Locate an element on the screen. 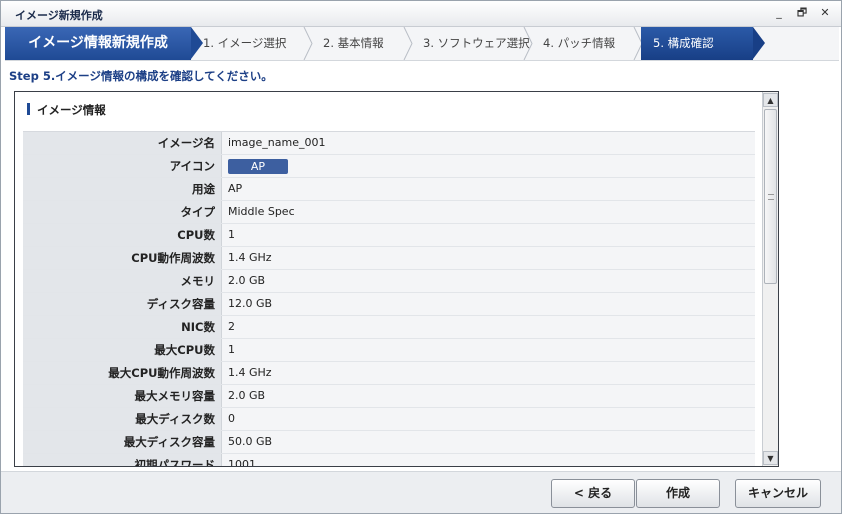 This screenshot has width=842, height=514. wizard-step-label: 4. パッチ情報 is located at coordinates (579, 43).